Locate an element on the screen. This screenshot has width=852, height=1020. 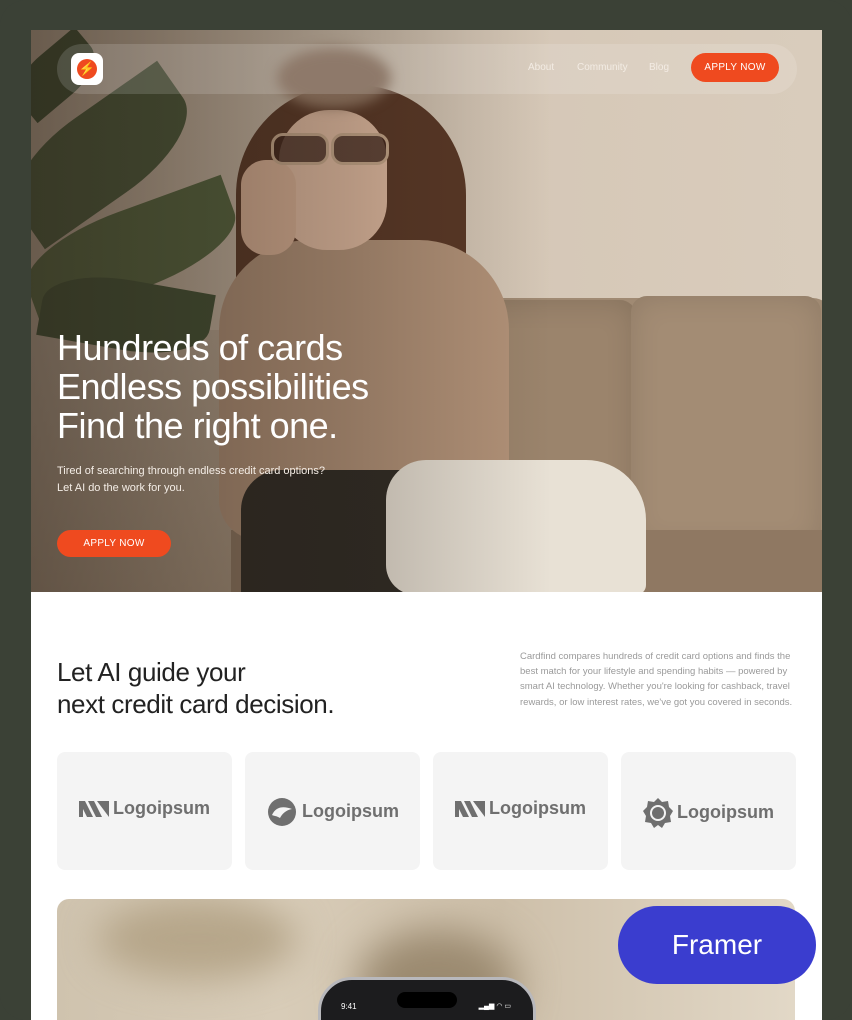
dynamic-island is located at coordinates (427, 1000).